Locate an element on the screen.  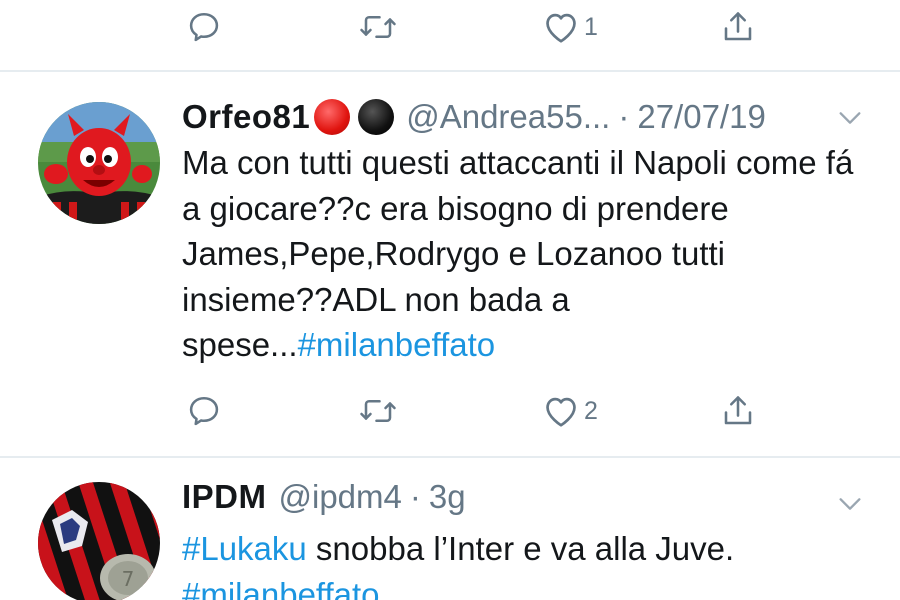
like-count: 2 is located at coordinates (591, 410).